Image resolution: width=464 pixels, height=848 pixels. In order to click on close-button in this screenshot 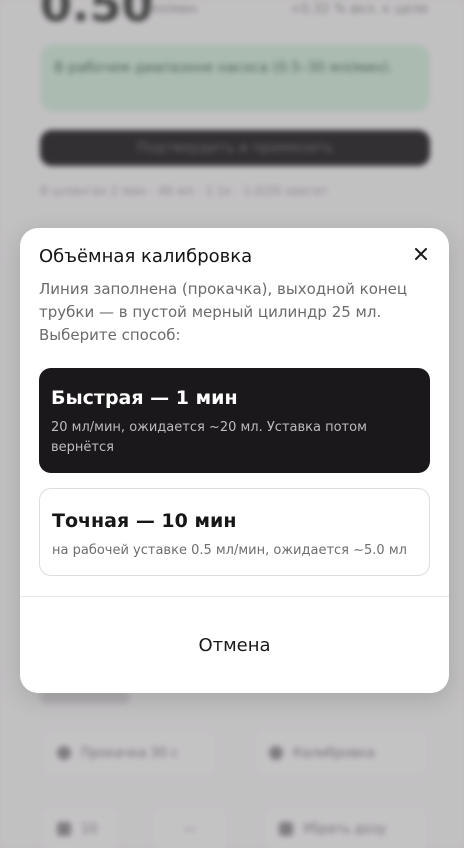, I will do `click(421, 254)`.